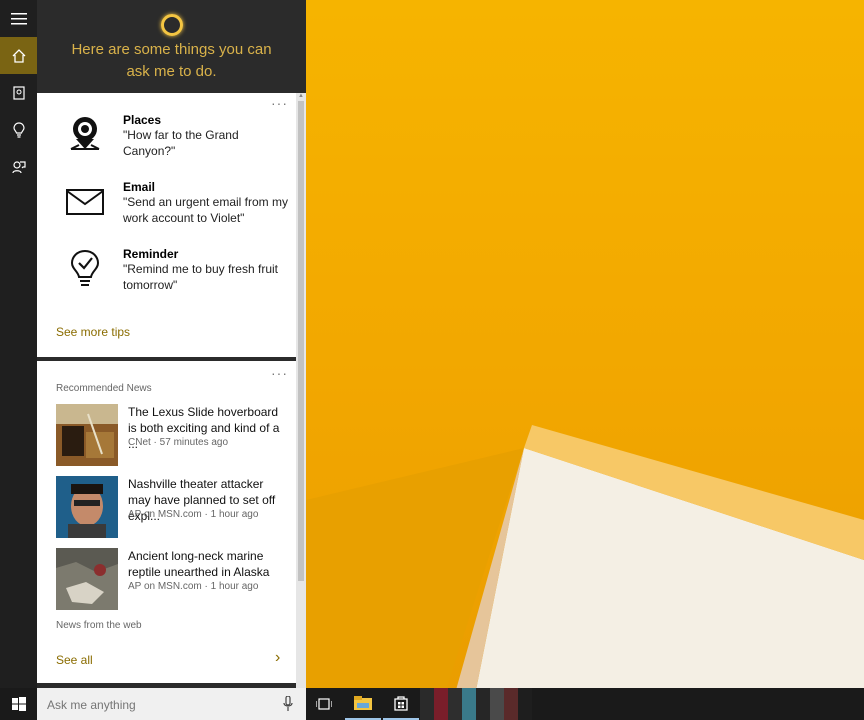 Image resolution: width=864 pixels, height=720 pixels. I want to click on microphone-icon, so click(288, 704).